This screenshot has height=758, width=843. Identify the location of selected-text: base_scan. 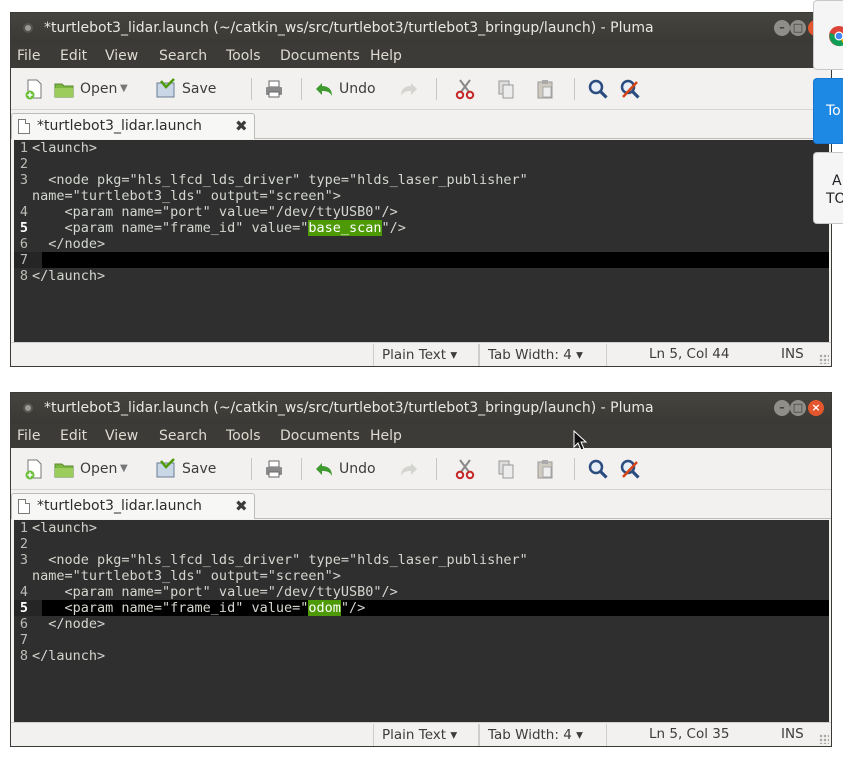
(345, 228).